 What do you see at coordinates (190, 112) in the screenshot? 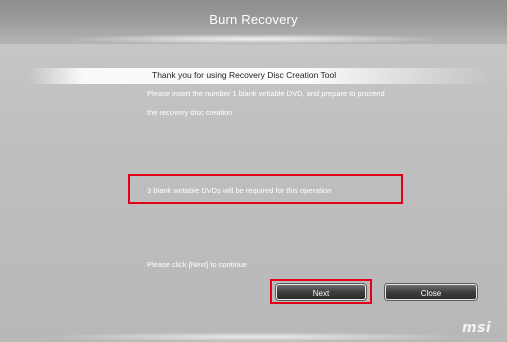
I see `instruction-line-2: the recovery disc creation` at bounding box center [190, 112].